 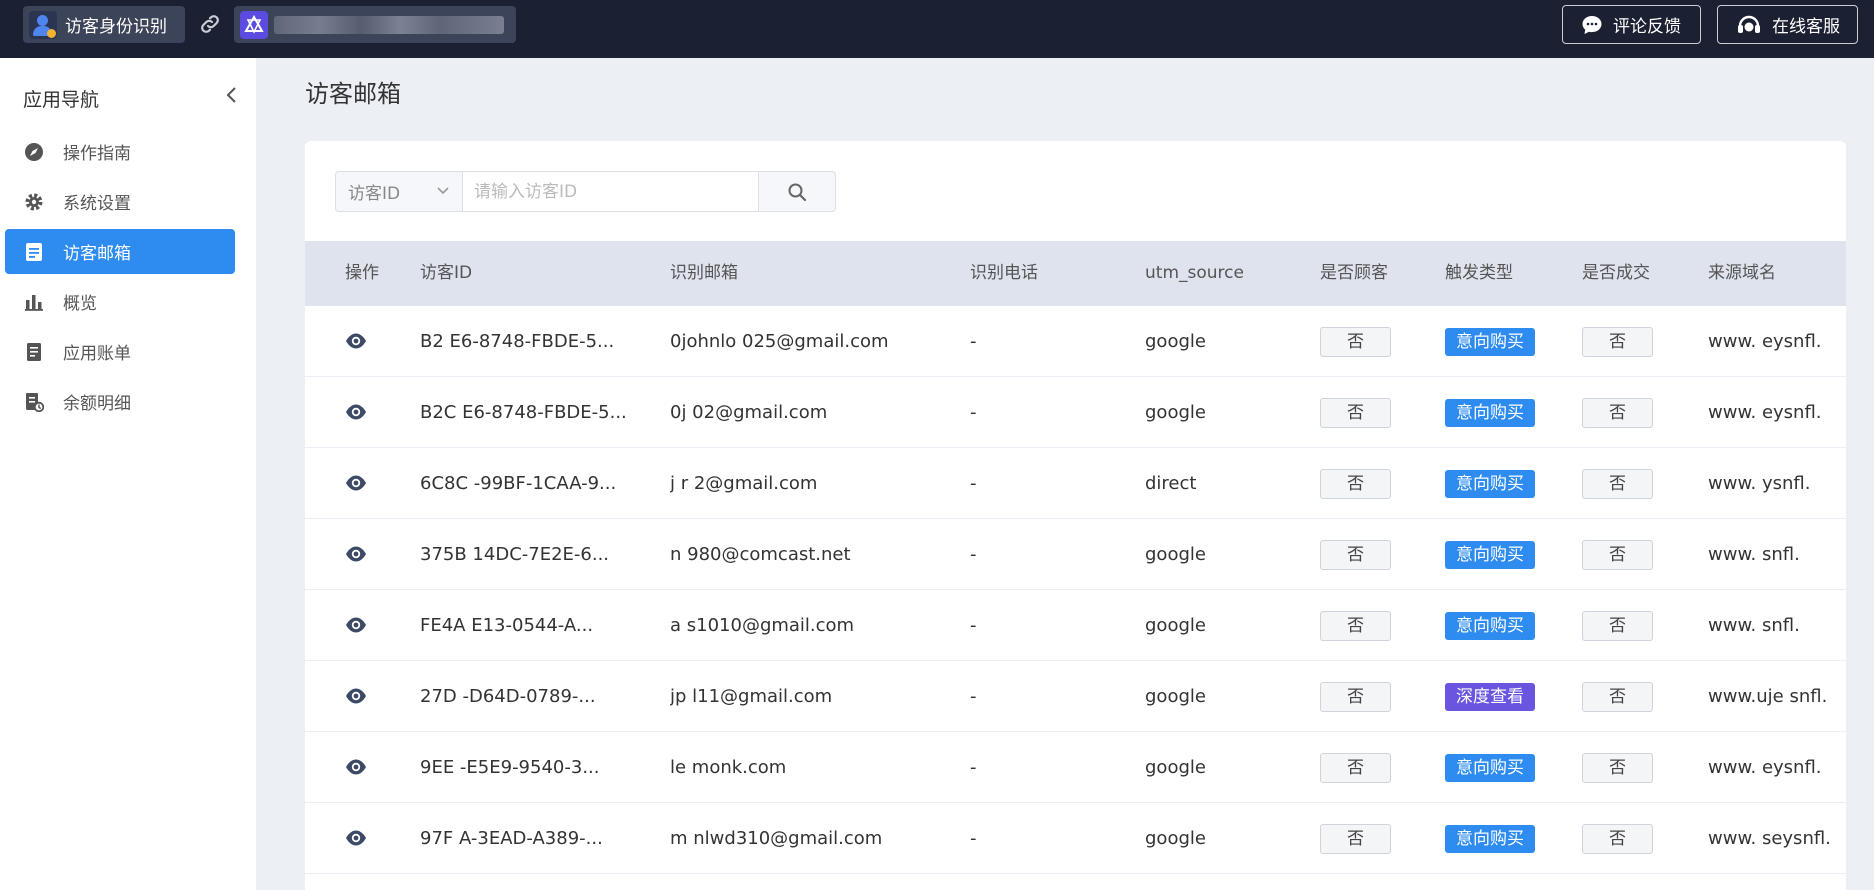 What do you see at coordinates (34, 202) in the screenshot?
I see `gear-icon` at bounding box center [34, 202].